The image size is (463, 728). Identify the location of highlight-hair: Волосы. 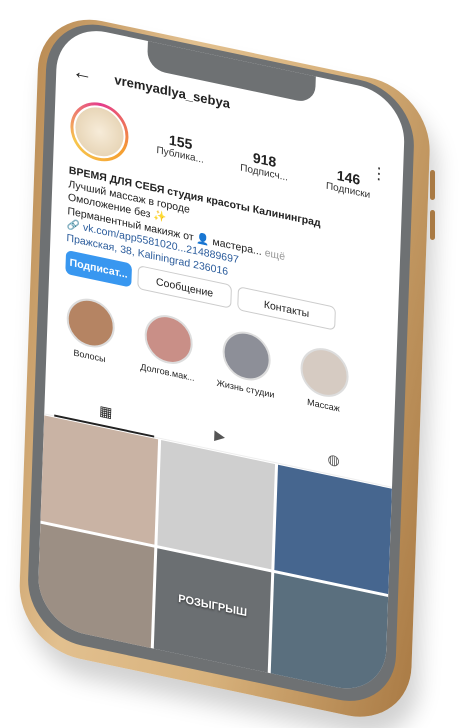
(90, 330).